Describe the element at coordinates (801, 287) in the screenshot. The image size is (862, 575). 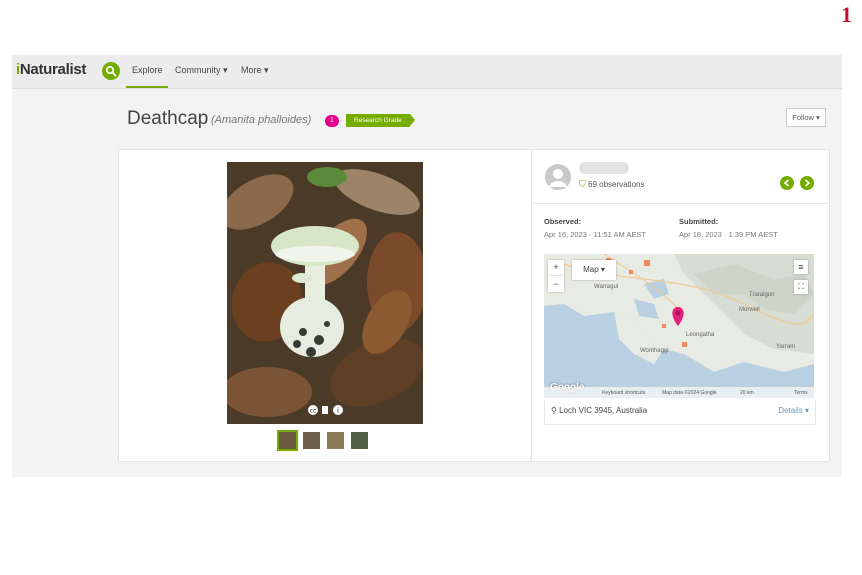
I see `fullscreen-icon: ⛶` at that location.